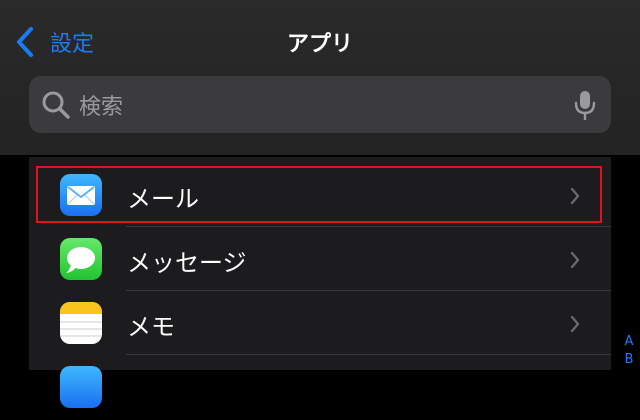 Image resolution: width=640 pixels, height=420 pixels. What do you see at coordinates (187, 263) in the screenshot?
I see `app-label: メッセージ` at bounding box center [187, 263].